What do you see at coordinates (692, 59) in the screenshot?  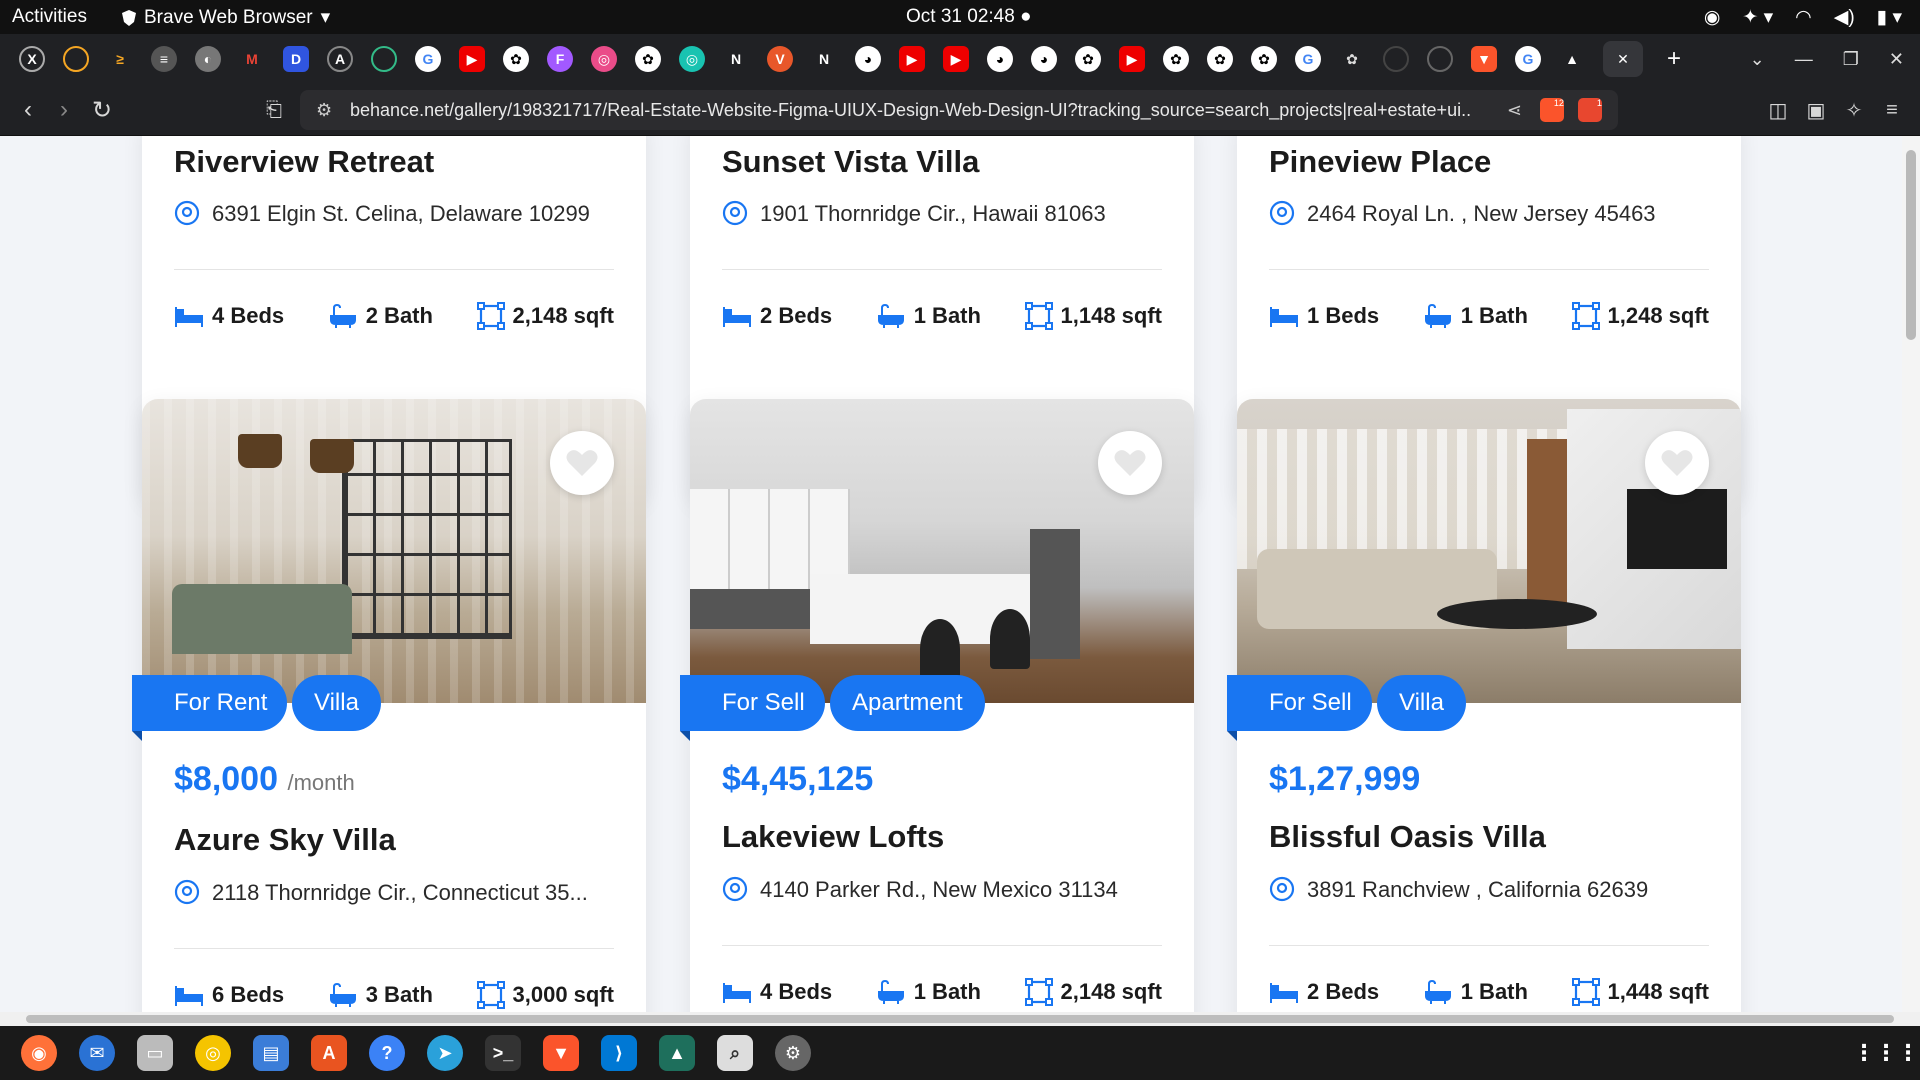 I see `circle-icon: ◎` at bounding box center [692, 59].